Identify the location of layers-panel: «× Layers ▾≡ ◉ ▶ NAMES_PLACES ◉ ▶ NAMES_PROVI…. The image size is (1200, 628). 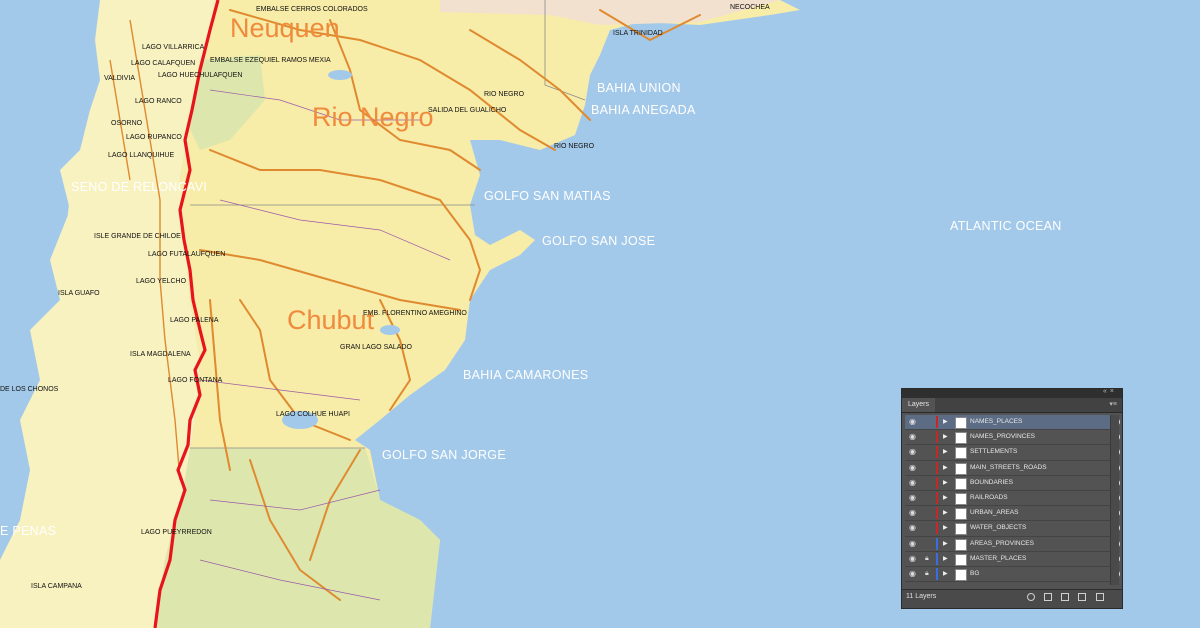
(1012, 498).